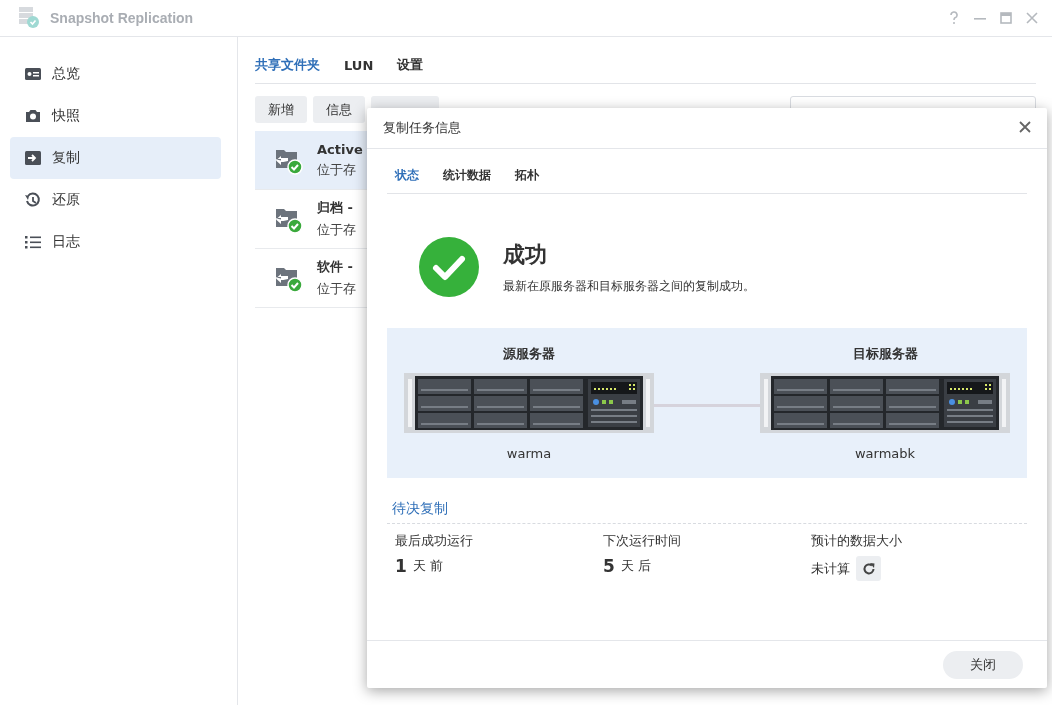 The width and height of the screenshot is (1052, 705). What do you see at coordinates (122, 18) in the screenshot?
I see `window-title: Snapshot Replication` at bounding box center [122, 18].